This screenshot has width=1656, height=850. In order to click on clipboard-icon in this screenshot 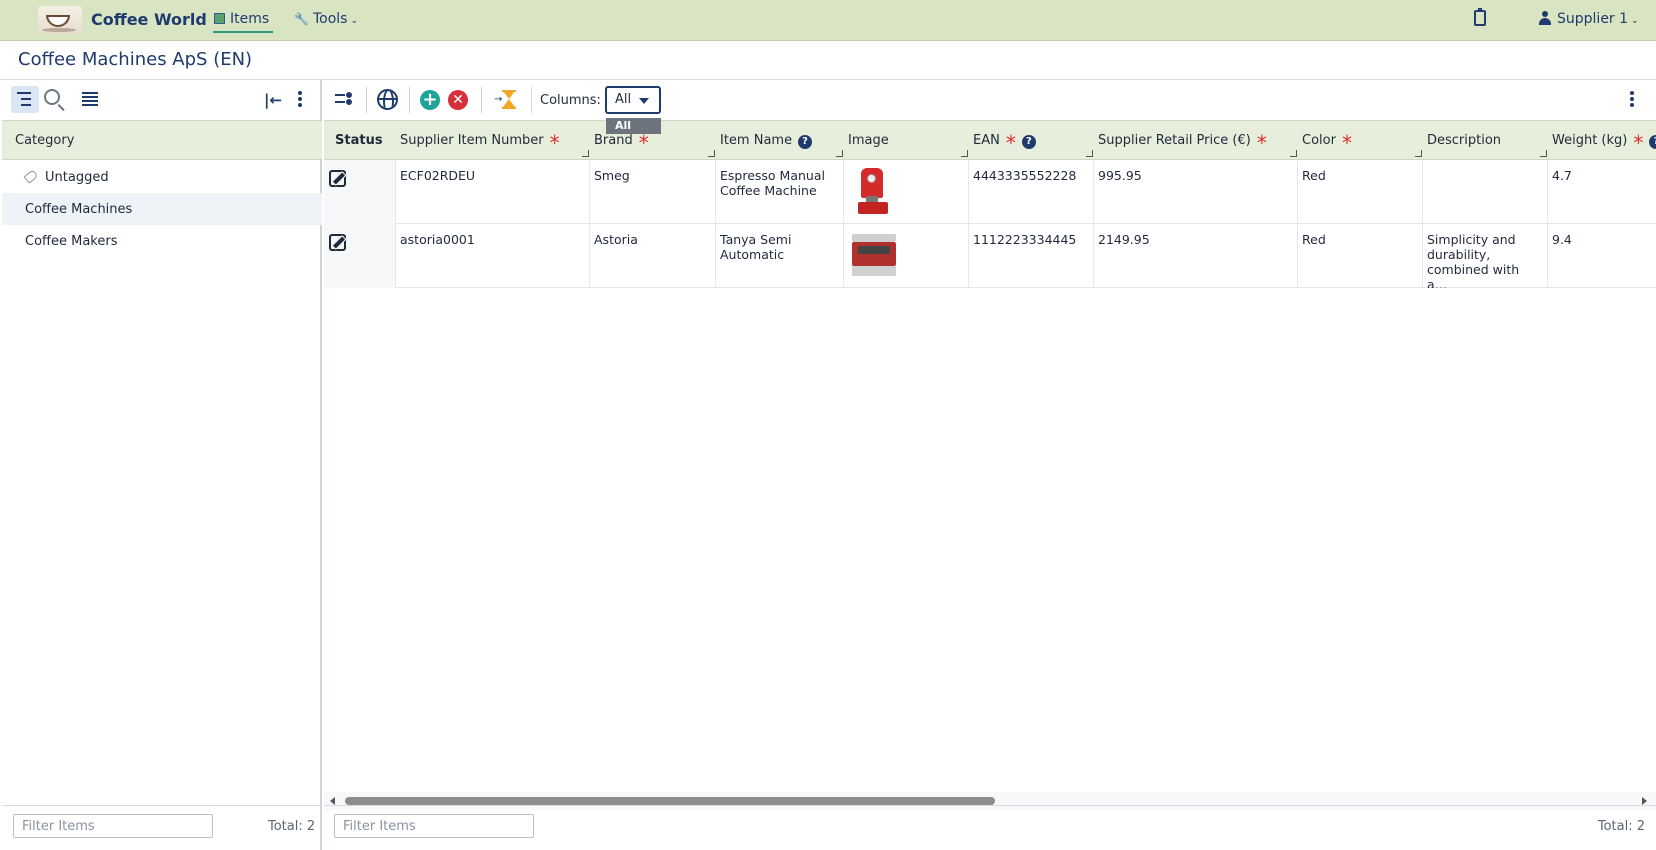, I will do `click(1480, 17)`.